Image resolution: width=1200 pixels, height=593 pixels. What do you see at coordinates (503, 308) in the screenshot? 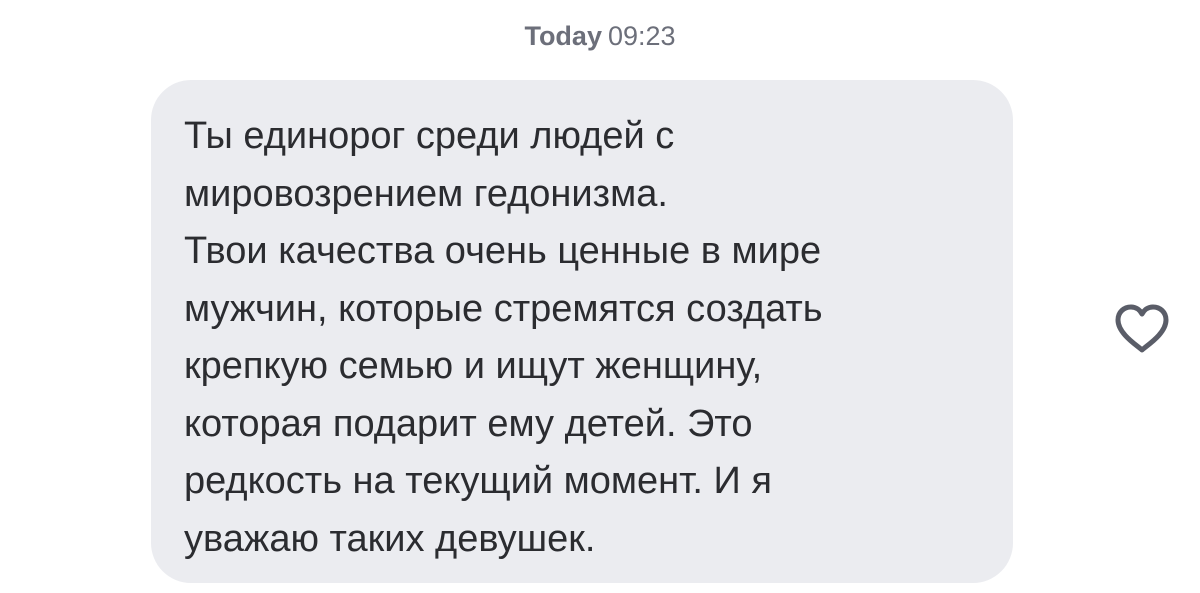
I see `message-text-line: мужчин, которые стремятся создать` at bounding box center [503, 308].